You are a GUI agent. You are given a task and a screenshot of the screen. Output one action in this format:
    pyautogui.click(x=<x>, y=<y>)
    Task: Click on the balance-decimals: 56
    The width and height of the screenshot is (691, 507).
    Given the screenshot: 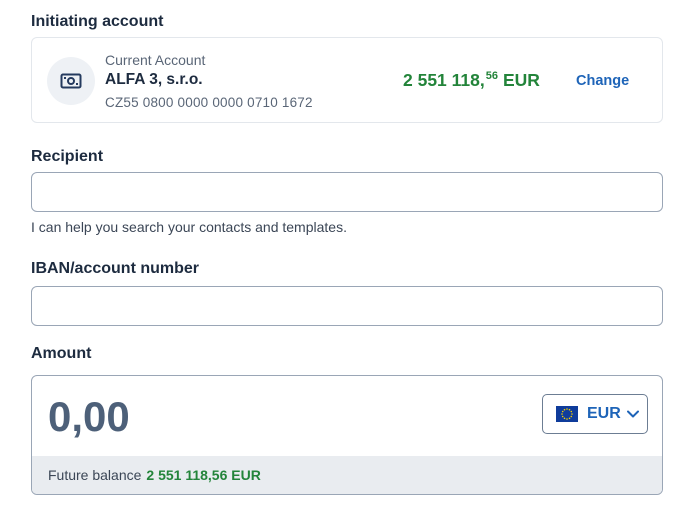 What is the action you would take?
    pyautogui.click(x=491, y=76)
    